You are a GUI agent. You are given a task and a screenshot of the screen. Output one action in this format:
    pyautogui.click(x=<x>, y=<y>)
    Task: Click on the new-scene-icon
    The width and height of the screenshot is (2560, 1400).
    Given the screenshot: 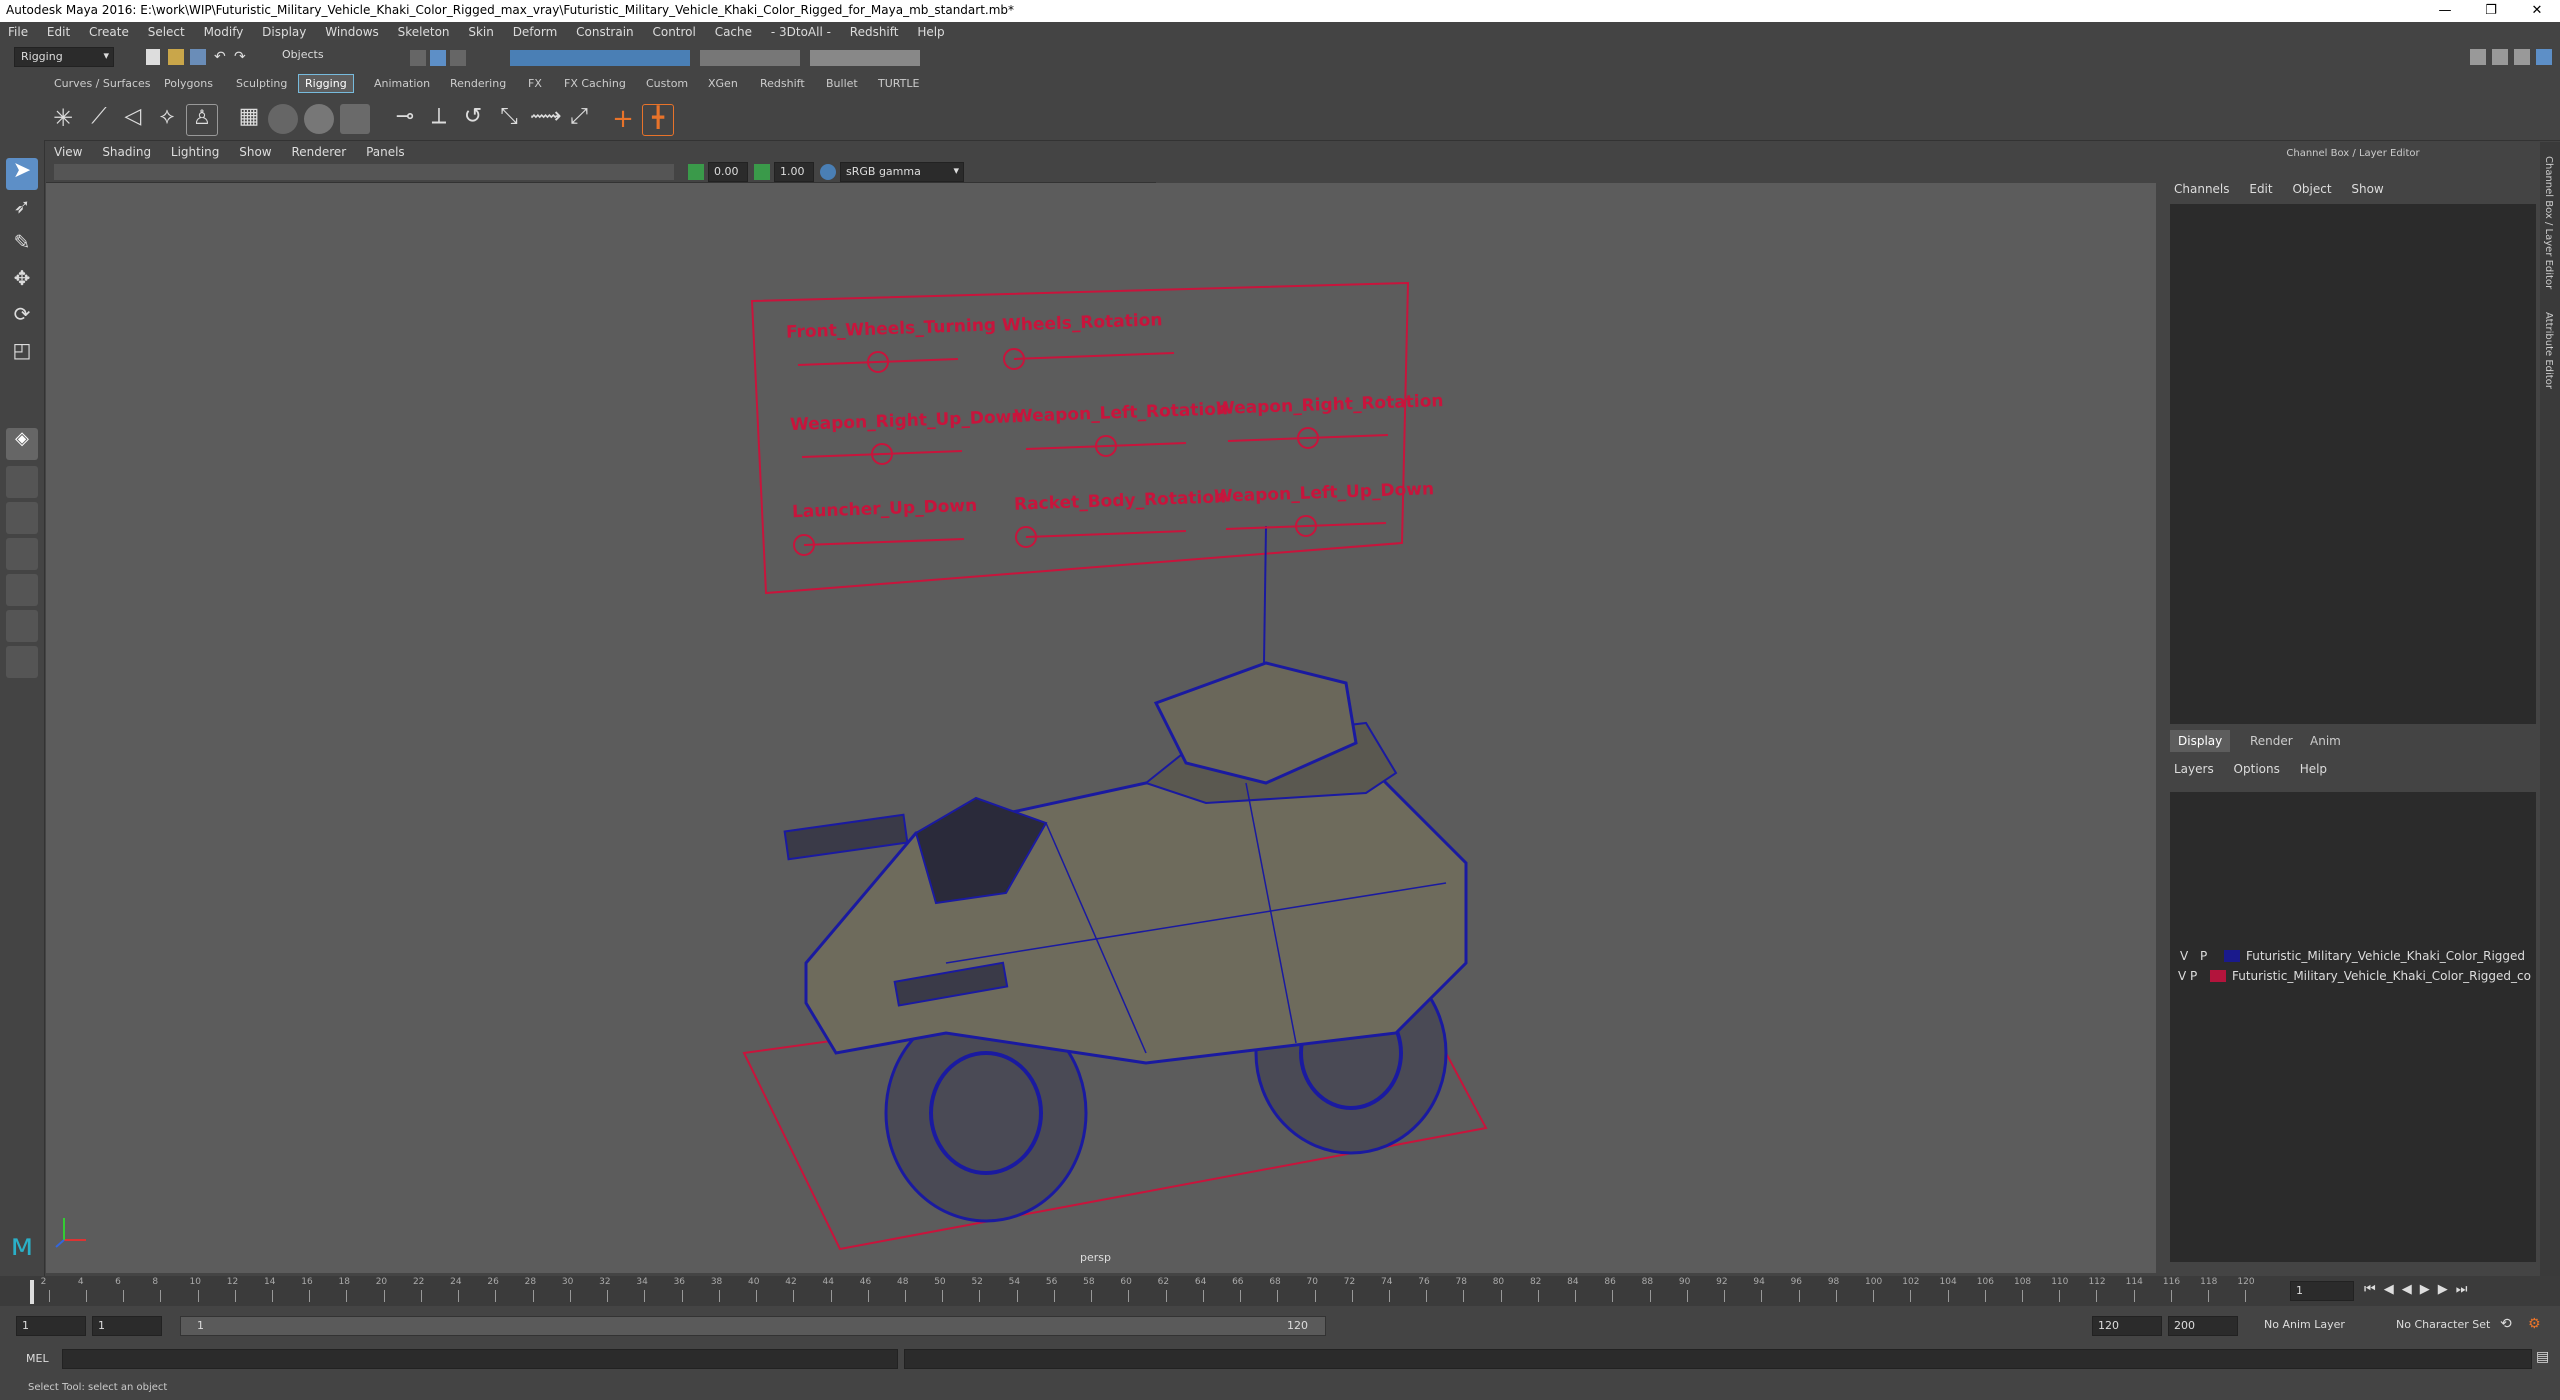 What is the action you would take?
    pyautogui.click(x=153, y=57)
    